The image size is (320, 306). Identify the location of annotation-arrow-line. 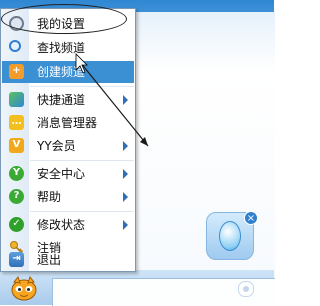
(114, 104).